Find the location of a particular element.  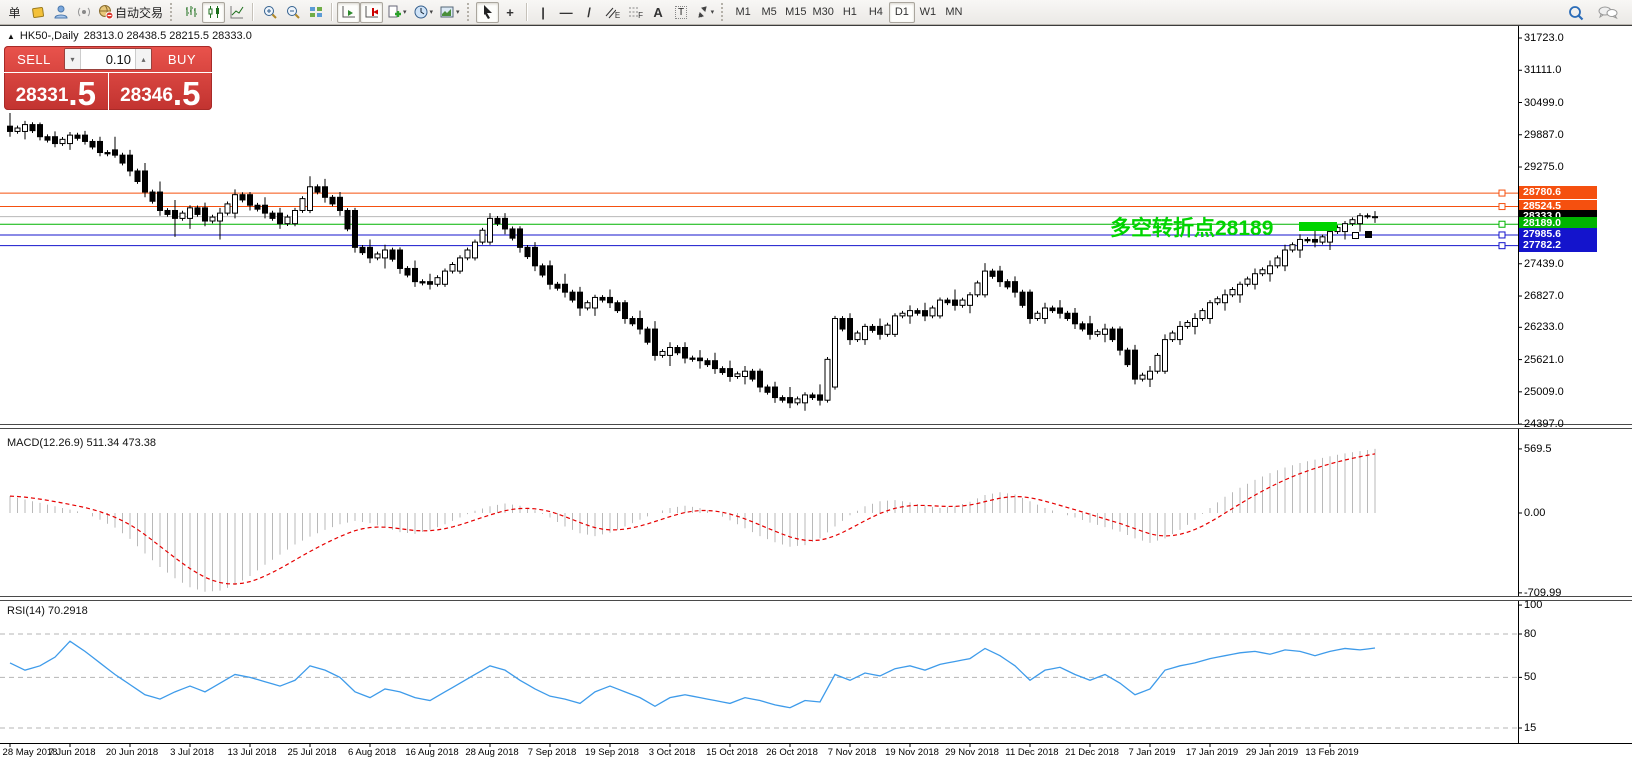

zoom-in-button is located at coordinates (269, 12).